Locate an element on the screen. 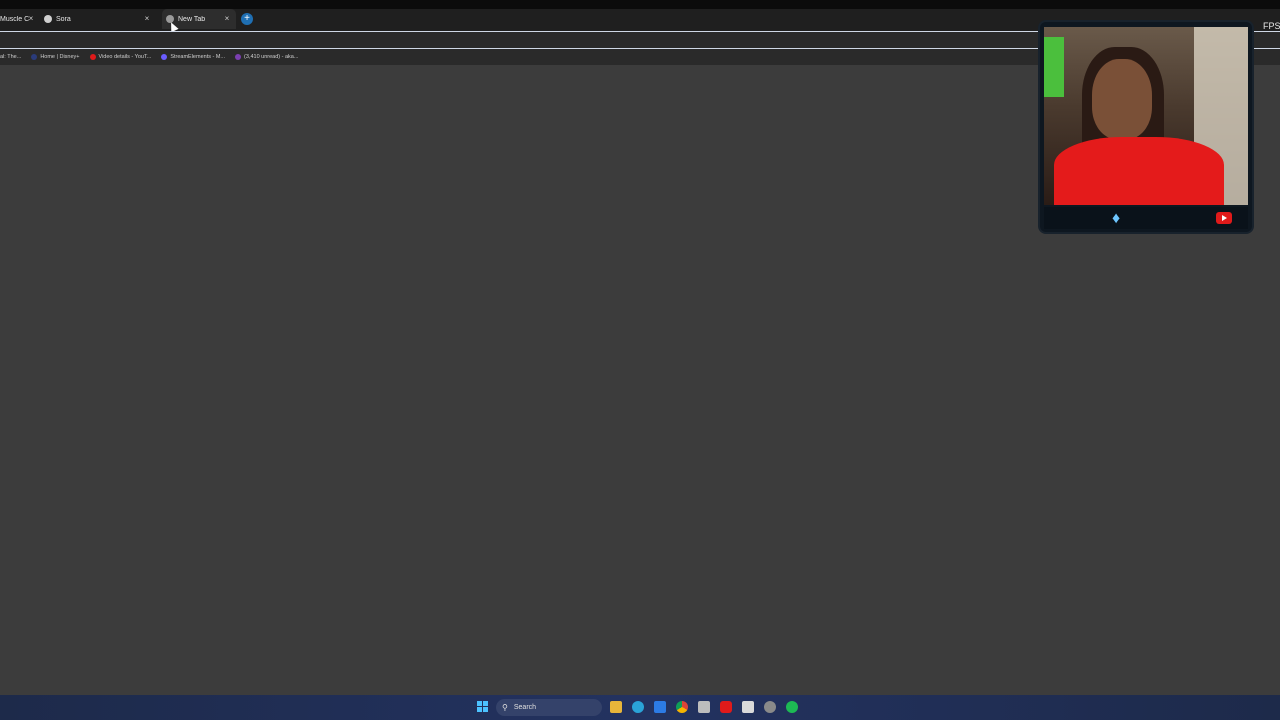 Image resolution: width=1280 pixels, height=720 pixels. tab-label: Muscle C is located at coordinates (15, 19).